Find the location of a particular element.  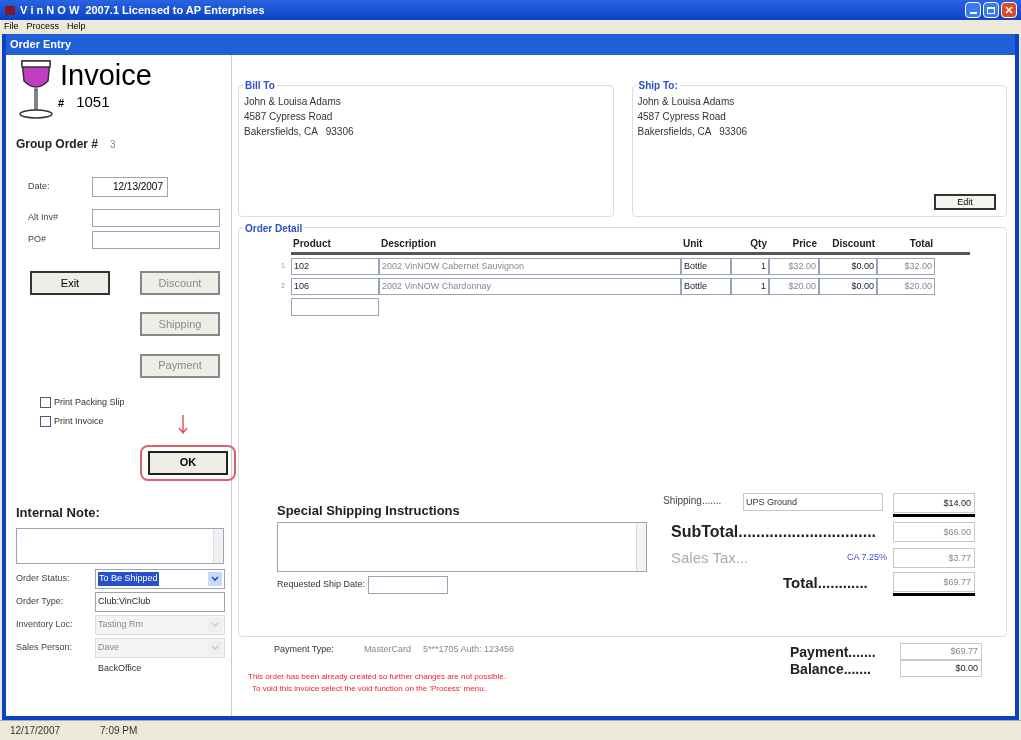

group-order-label: Group Order # is located at coordinates (57, 144).